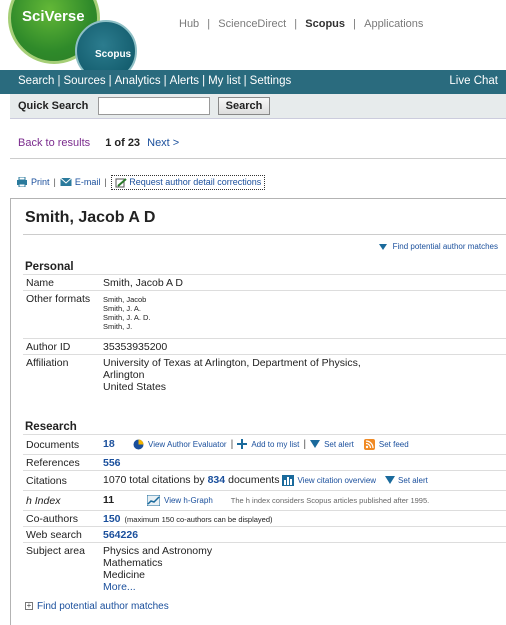 Image resolution: width=506 pixels, height=625 pixels. Describe the element at coordinates (393, 24) in the screenshot. I see `hub-link-applications: Applications` at that location.